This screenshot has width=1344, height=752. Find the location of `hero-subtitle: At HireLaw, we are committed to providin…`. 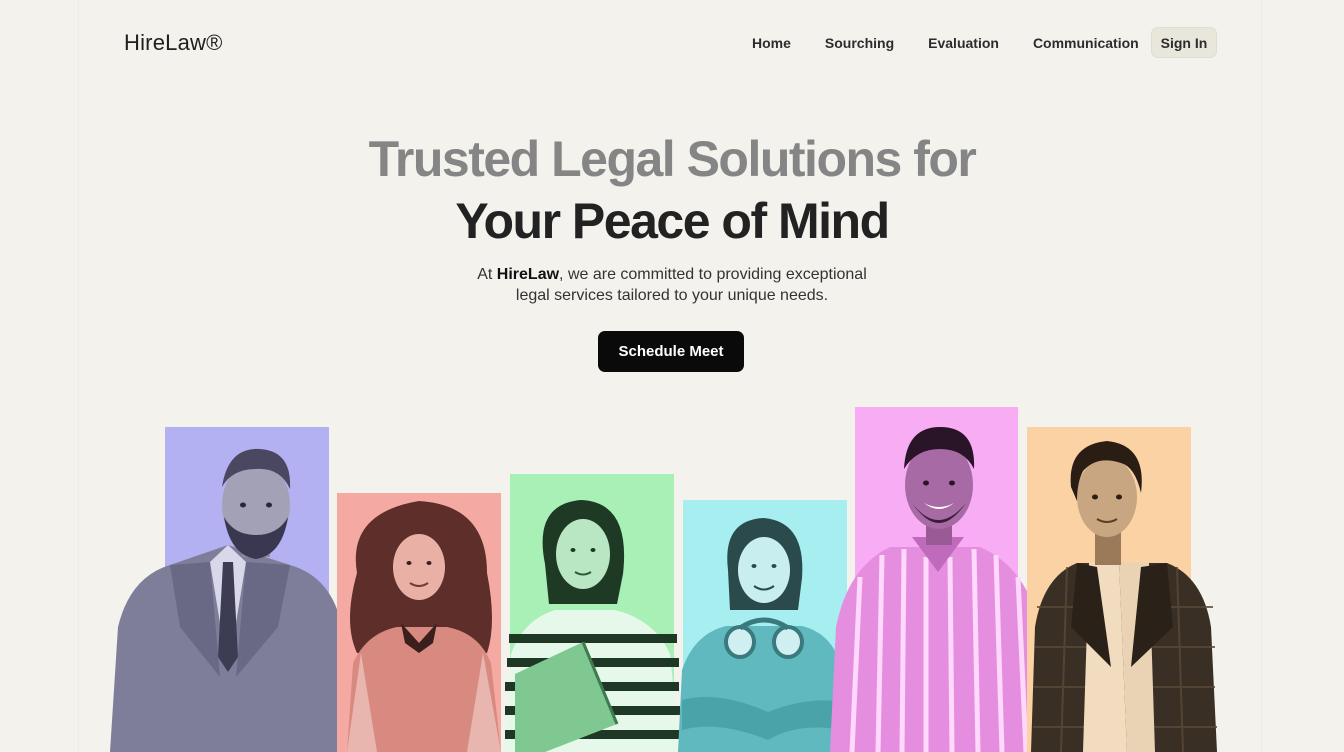

hero-subtitle: At HireLaw, we are committed to providin… is located at coordinates (672, 285).